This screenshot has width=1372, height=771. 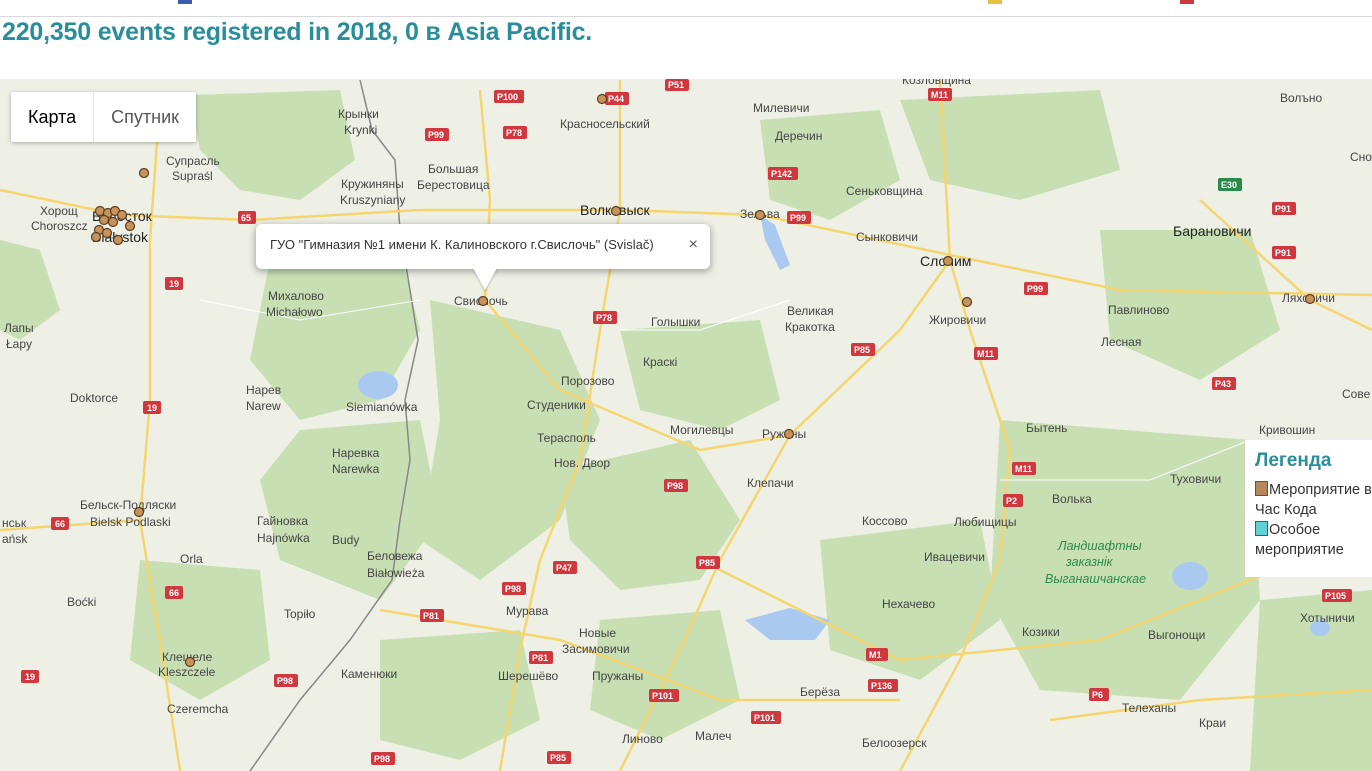 What do you see at coordinates (1286, 510) in the screenshot?
I see `legend-item-label-cont: Час Кода` at bounding box center [1286, 510].